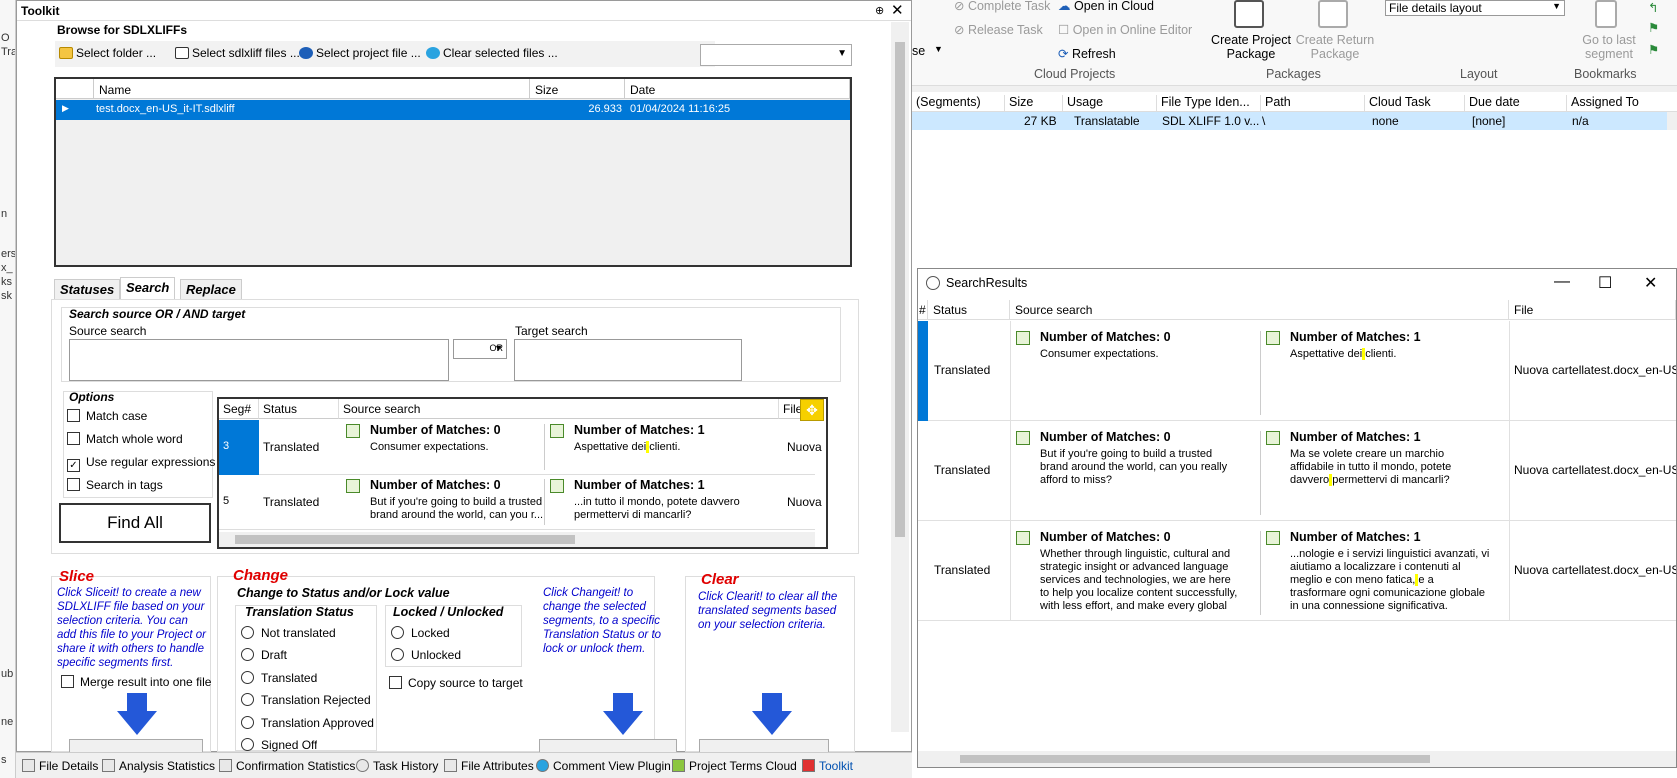  I want to click on bookmark-icon: ↰, so click(1653, 7).